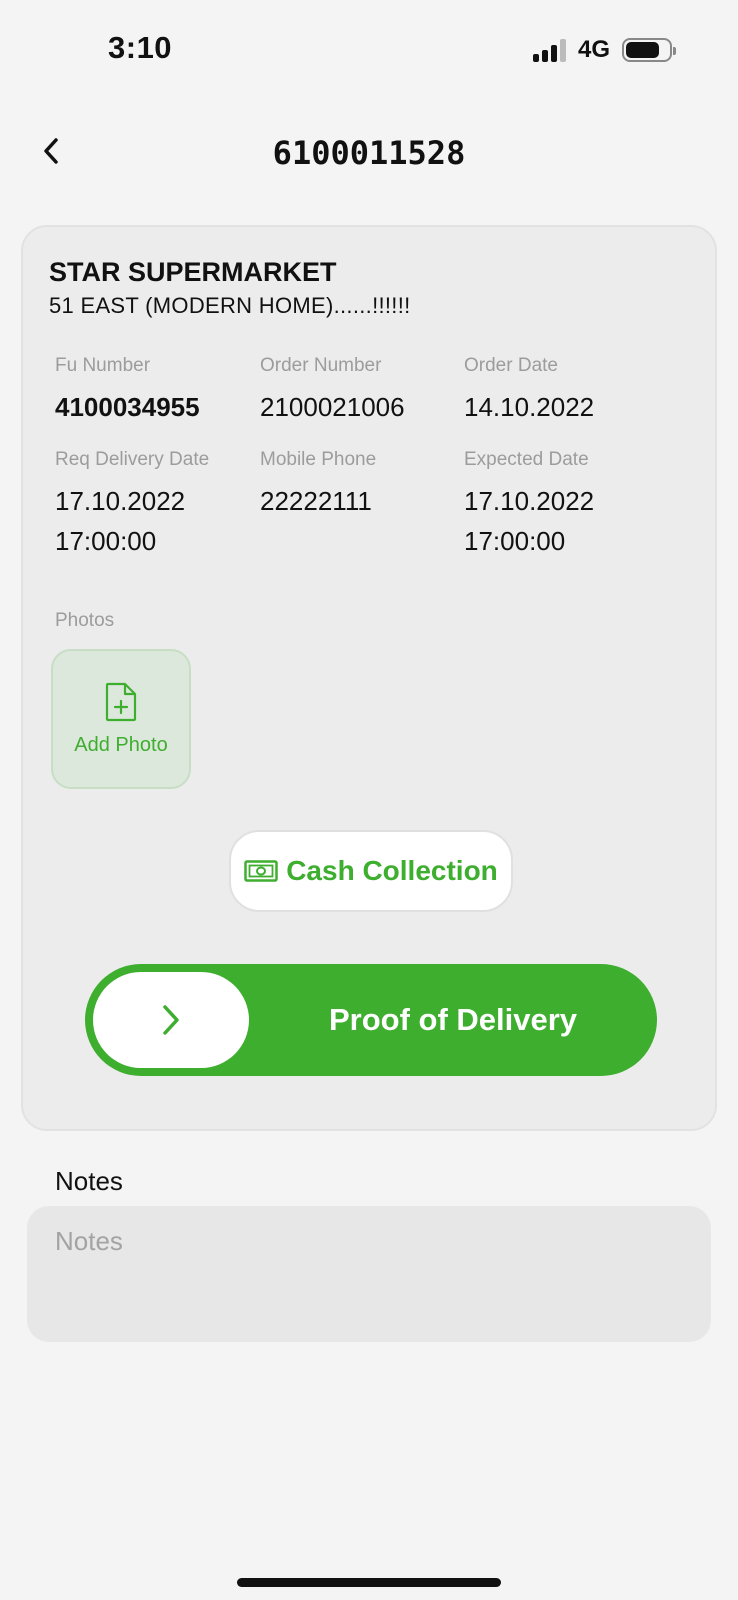 The height and width of the screenshot is (1600, 738). Describe the element at coordinates (332, 407) in the screenshot. I see `info-value: 2100021006` at that location.